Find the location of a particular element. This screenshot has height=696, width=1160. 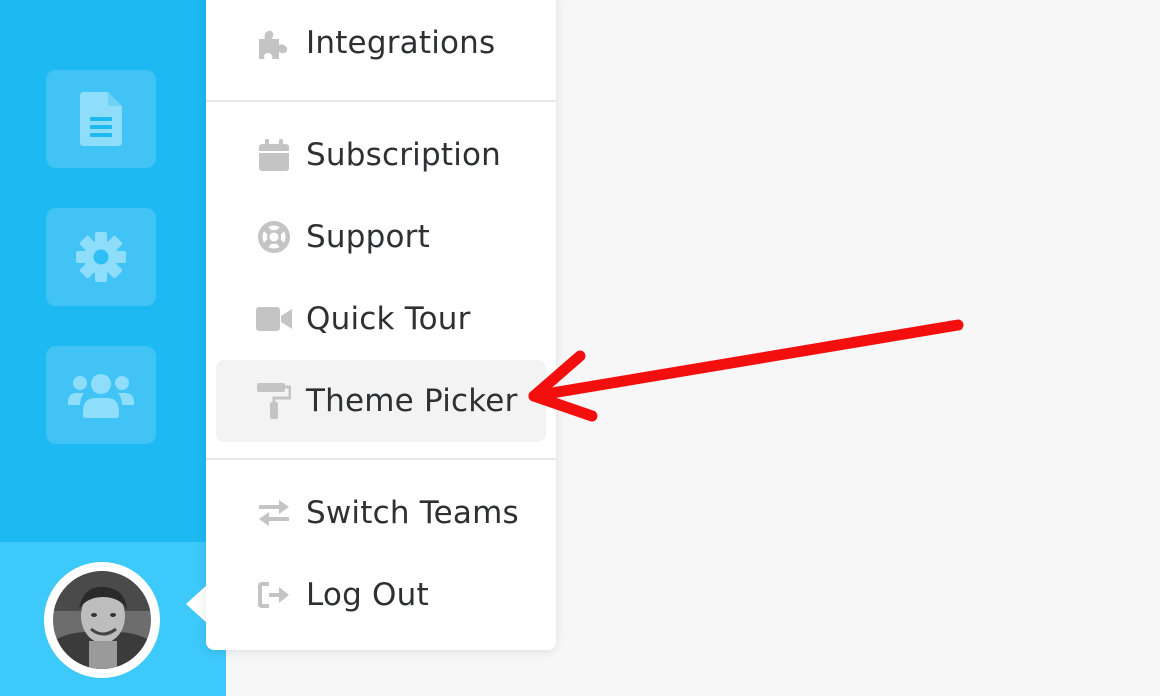

user-avatar is located at coordinates (102, 620).